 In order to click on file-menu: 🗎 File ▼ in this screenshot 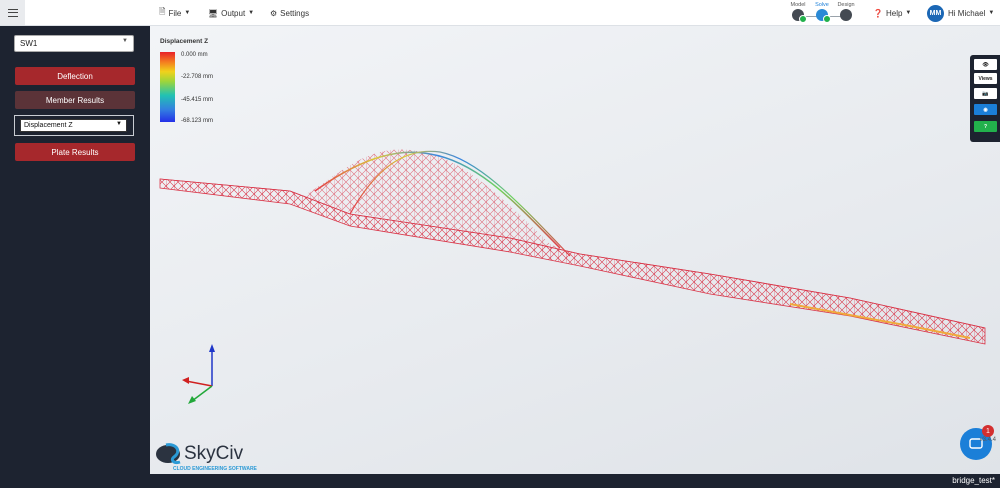, I will do `click(174, 13)`.